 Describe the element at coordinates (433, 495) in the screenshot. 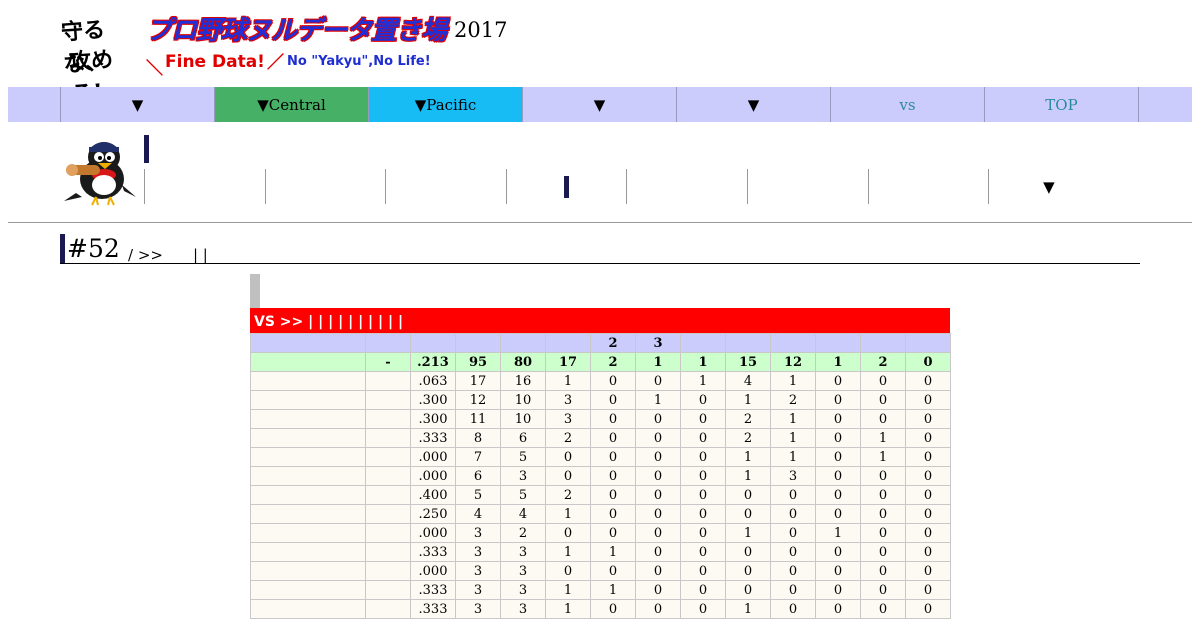

I see `table-cell: .400` at that location.